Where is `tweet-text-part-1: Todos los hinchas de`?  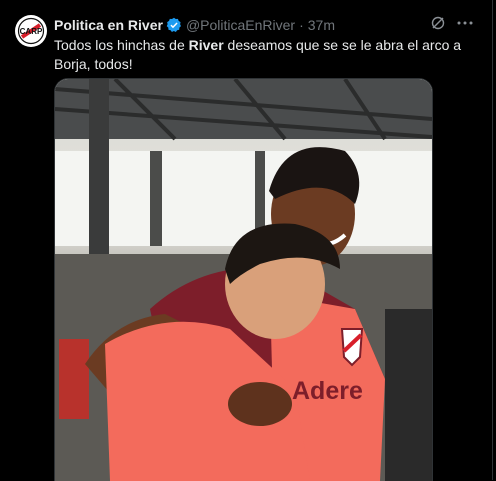 tweet-text-part-1: Todos los hinchas de is located at coordinates (121, 45).